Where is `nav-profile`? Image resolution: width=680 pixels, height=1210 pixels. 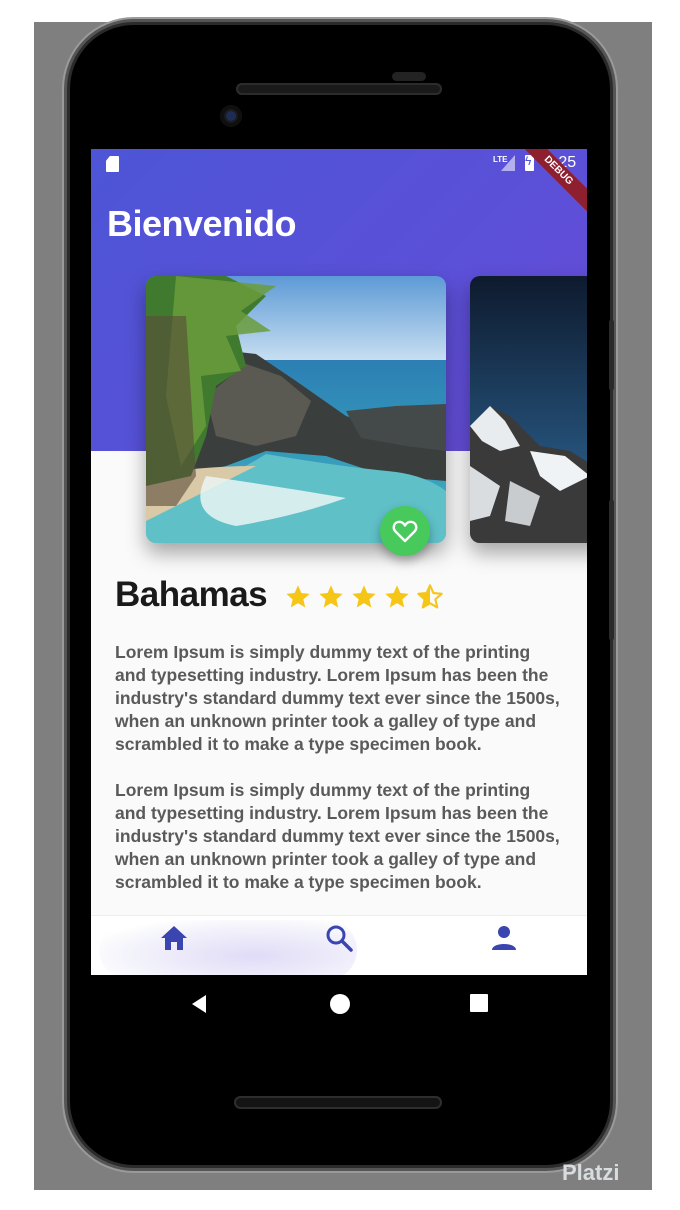
nav-profile is located at coordinates (504, 938).